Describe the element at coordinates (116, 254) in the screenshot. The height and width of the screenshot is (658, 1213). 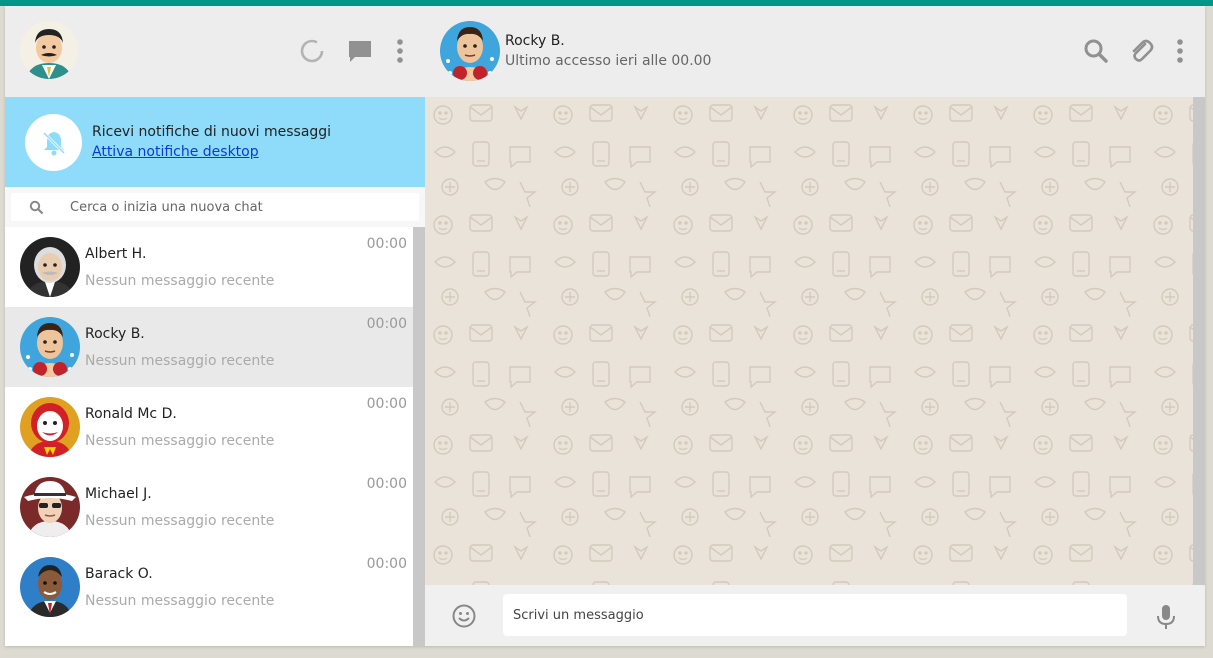
I see `chat-name: Albert H.` at that location.